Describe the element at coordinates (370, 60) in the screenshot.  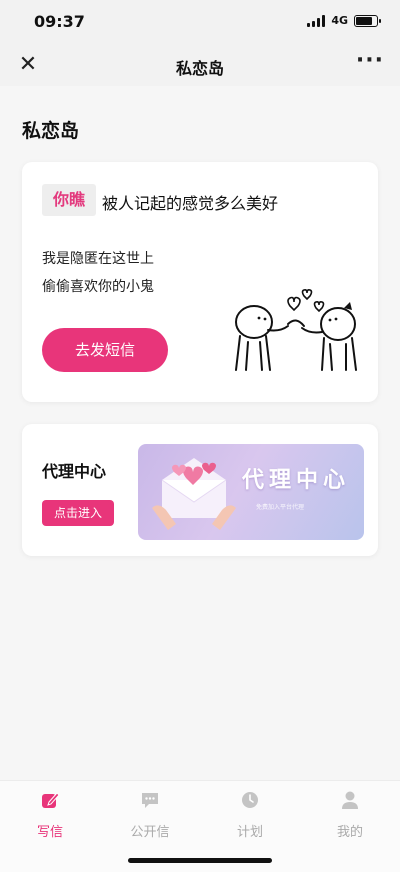
I see `more-icon: ···` at that location.